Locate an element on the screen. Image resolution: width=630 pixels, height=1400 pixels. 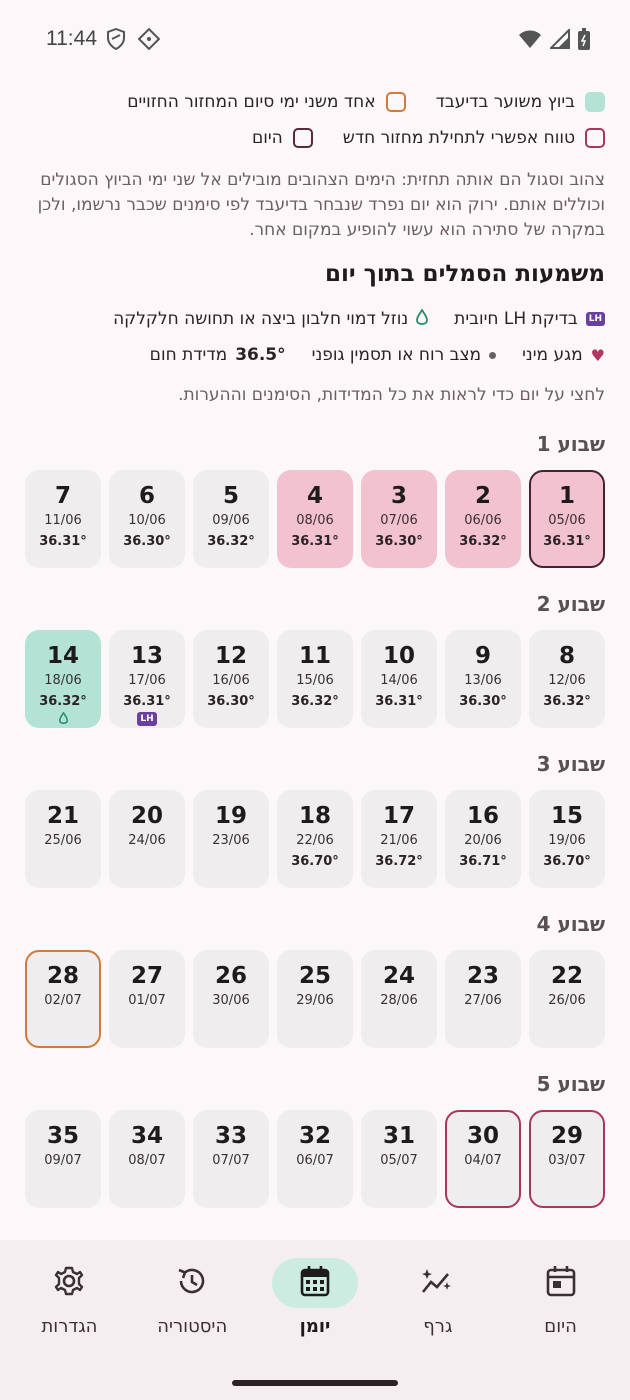
day-cell: 10 14/06 36.31° is located at coordinates (399, 679).